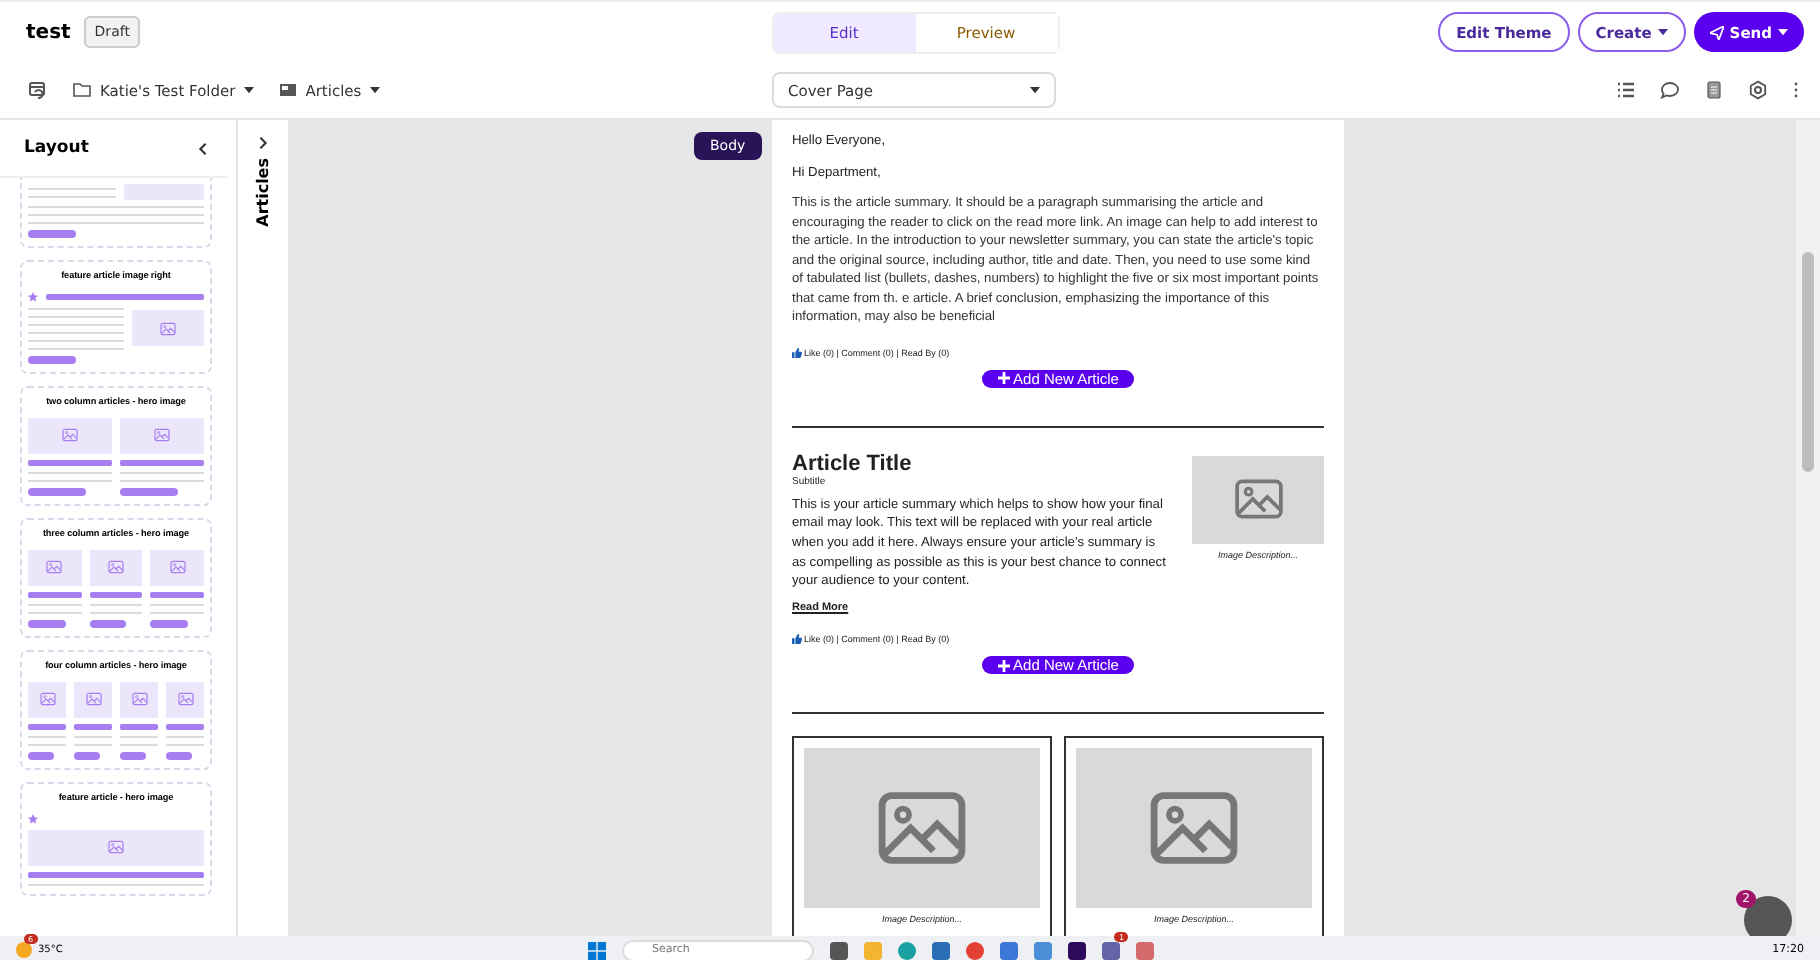 The height and width of the screenshot is (960, 1820). Describe the element at coordinates (1716, 32) in the screenshot. I see `send-icon` at that location.